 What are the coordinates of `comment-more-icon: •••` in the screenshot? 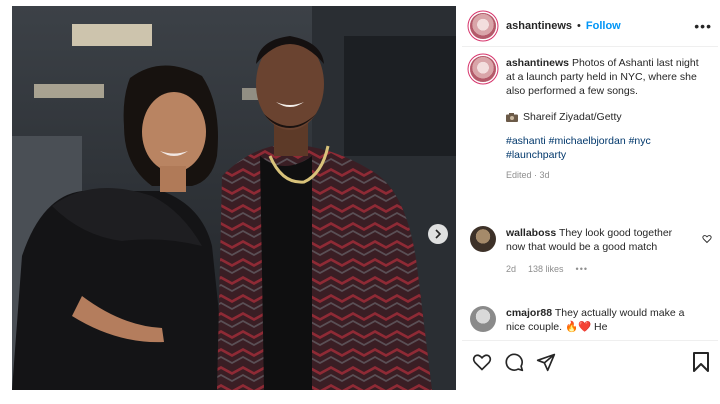 It's located at (582, 269).